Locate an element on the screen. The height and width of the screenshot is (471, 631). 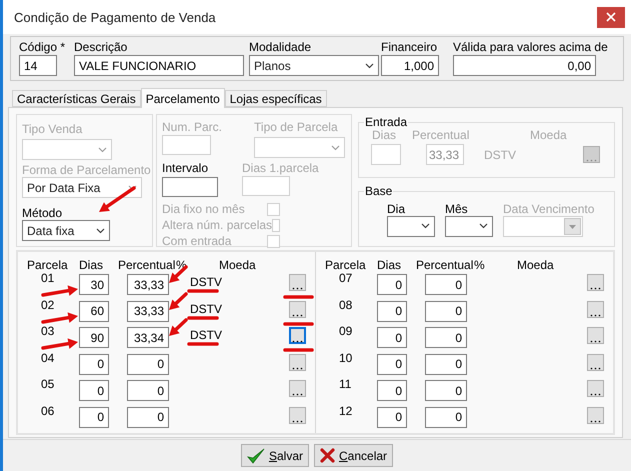
column-header: Parcela is located at coordinates (346, 266).